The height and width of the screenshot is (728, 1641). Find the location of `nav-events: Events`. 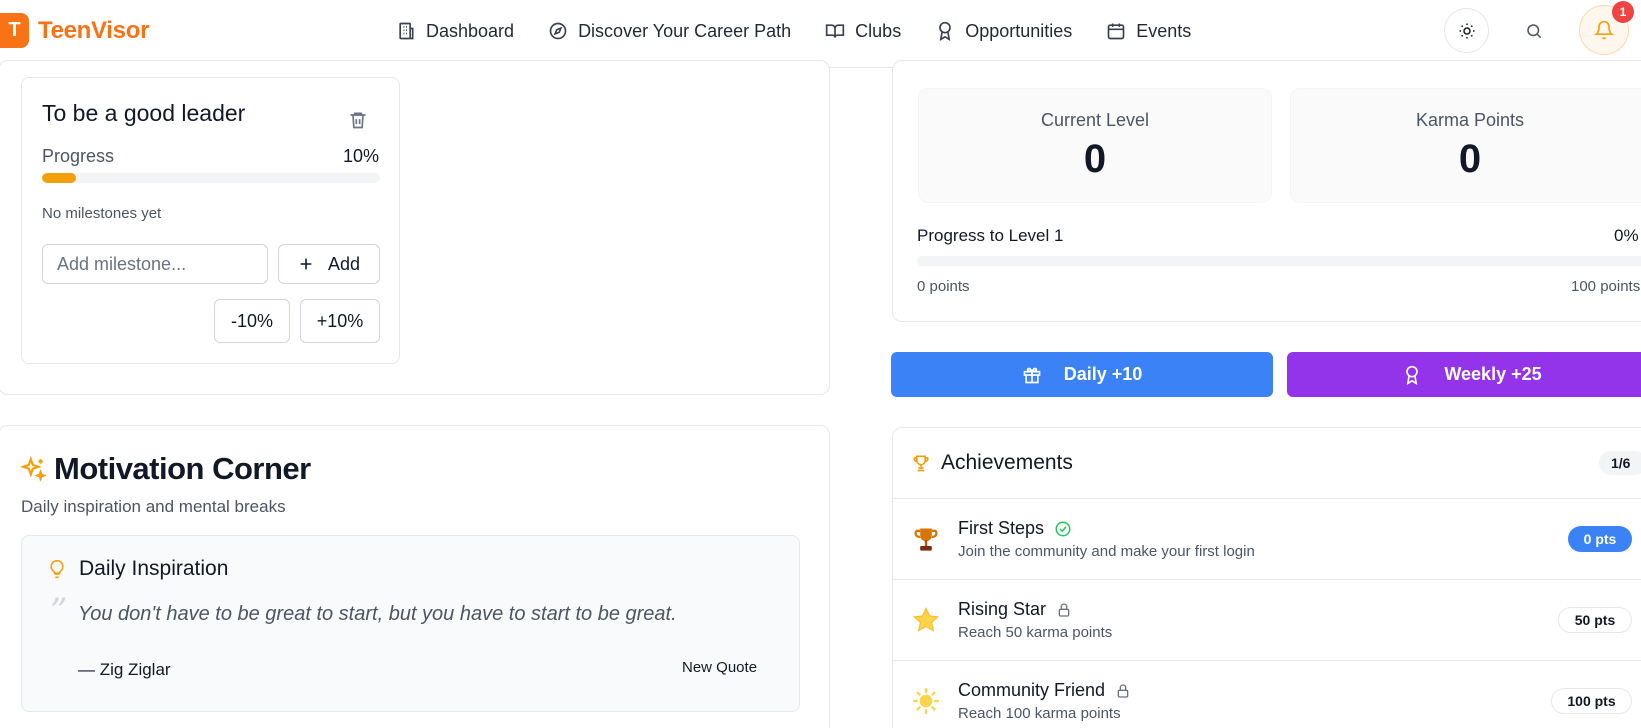

nav-events: Events is located at coordinates (1148, 31).